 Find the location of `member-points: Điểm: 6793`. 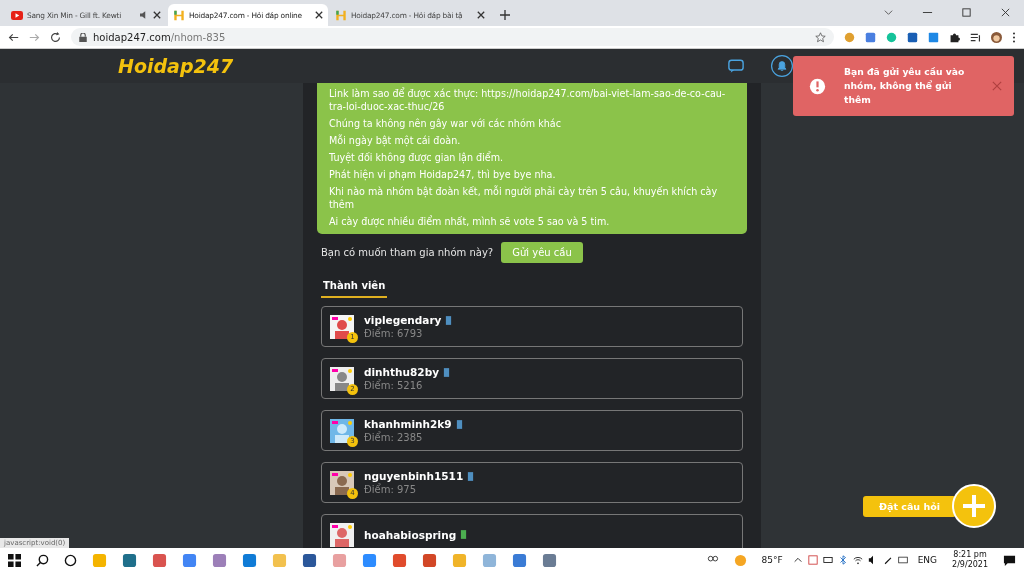

member-points: Điểm: 6793 is located at coordinates (393, 333).